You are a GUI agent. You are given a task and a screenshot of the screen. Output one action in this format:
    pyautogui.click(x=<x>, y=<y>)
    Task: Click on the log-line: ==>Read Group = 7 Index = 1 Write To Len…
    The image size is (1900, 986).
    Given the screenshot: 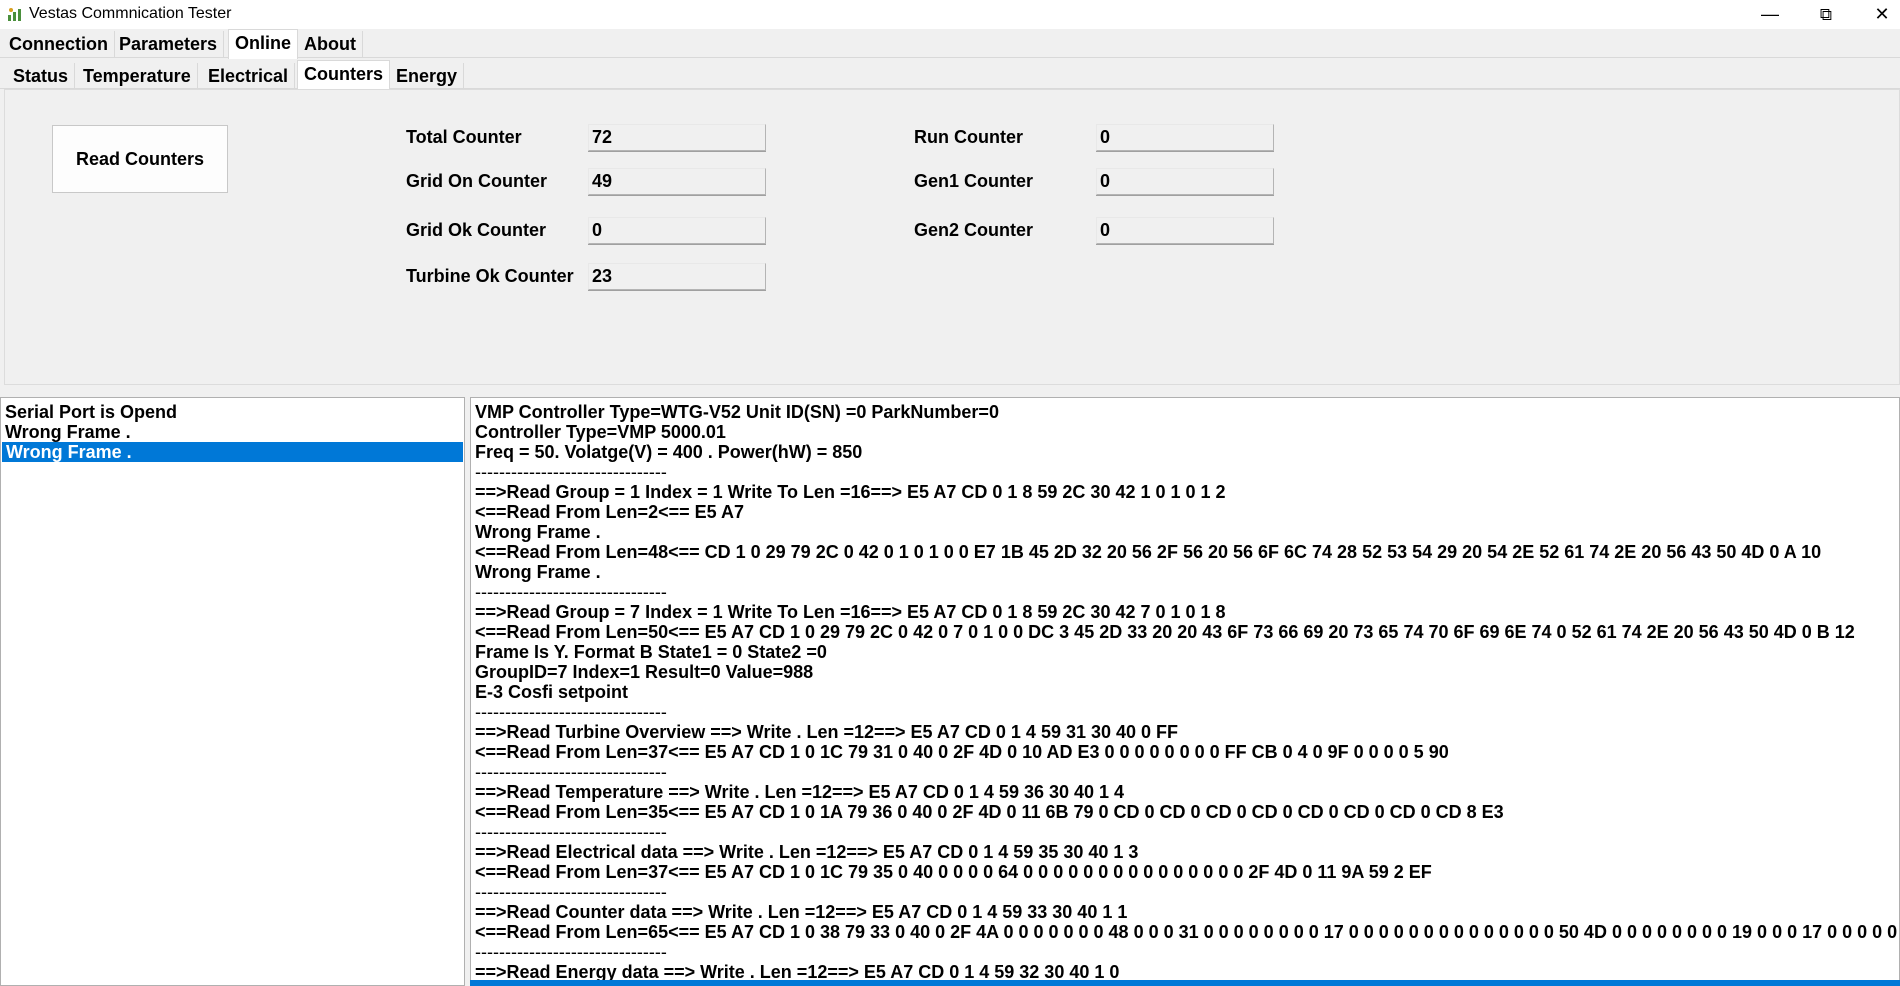 What is the action you would take?
    pyautogui.click(x=1185, y=612)
    